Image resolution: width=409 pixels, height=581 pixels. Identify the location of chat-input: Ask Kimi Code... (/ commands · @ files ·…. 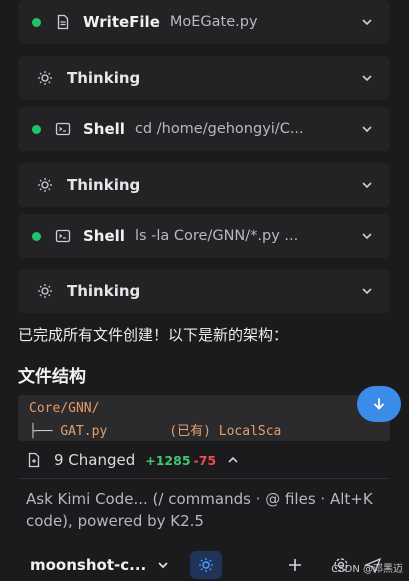
(204, 510).